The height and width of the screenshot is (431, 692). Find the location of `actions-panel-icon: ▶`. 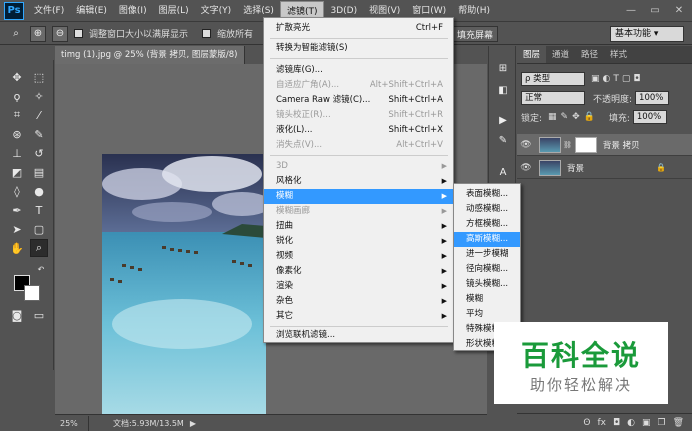

actions-panel-icon: ▶ is located at coordinates (503, 120).